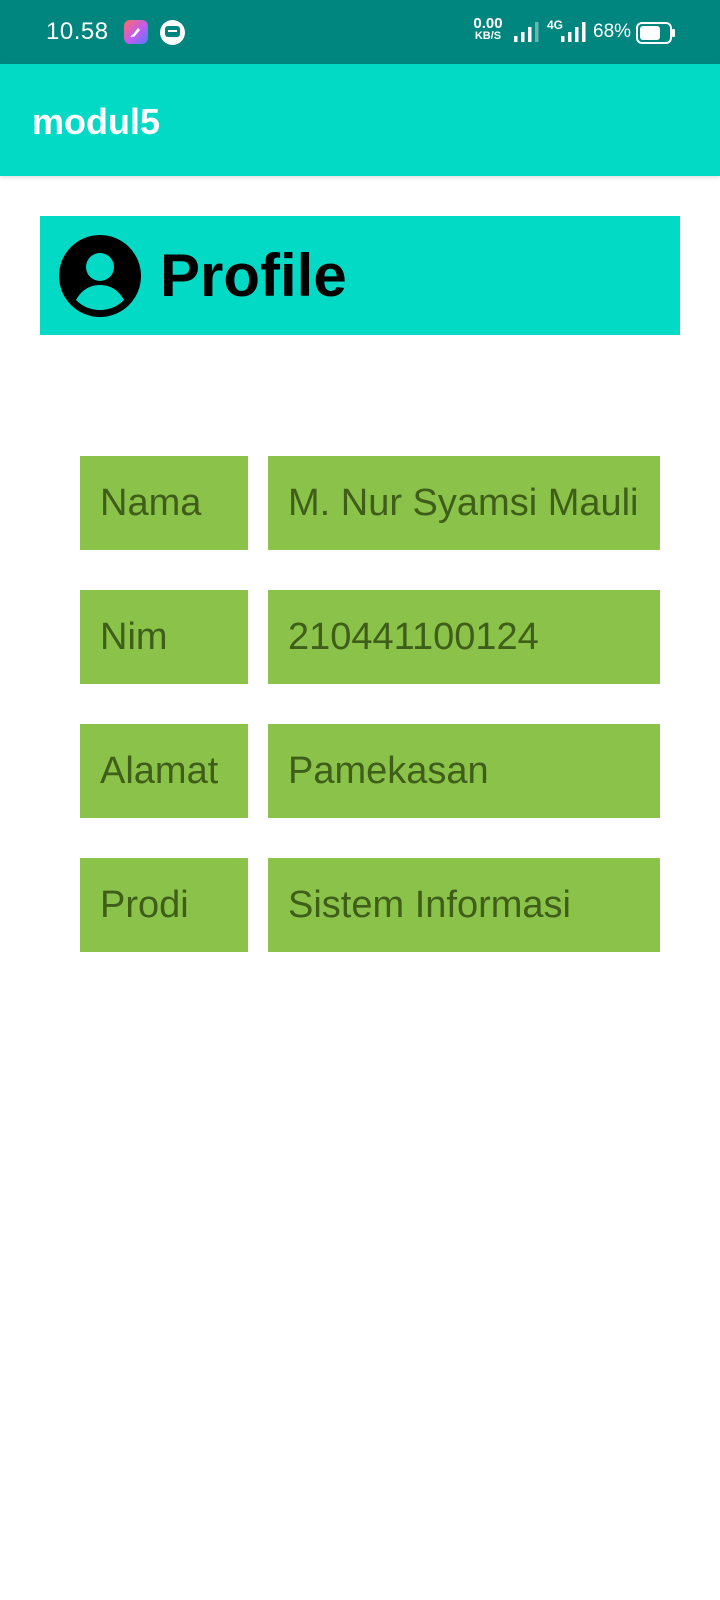 Image resolution: width=720 pixels, height=1600 pixels. Describe the element at coordinates (526, 34) in the screenshot. I see `signal-icon` at that location.